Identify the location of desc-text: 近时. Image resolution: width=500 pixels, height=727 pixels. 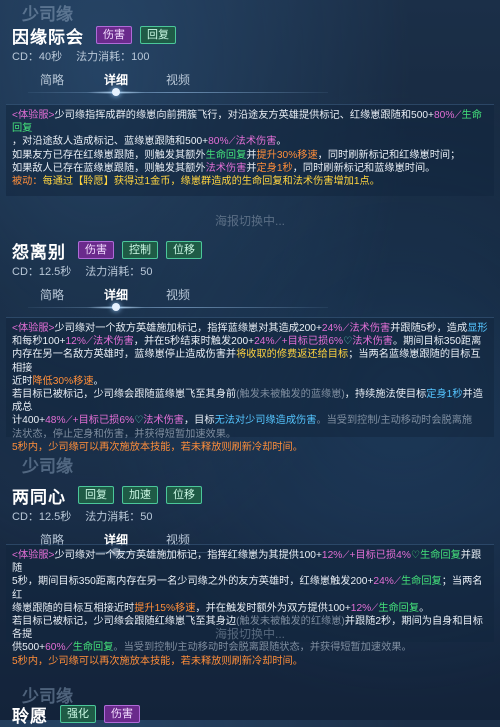
(22, 381).